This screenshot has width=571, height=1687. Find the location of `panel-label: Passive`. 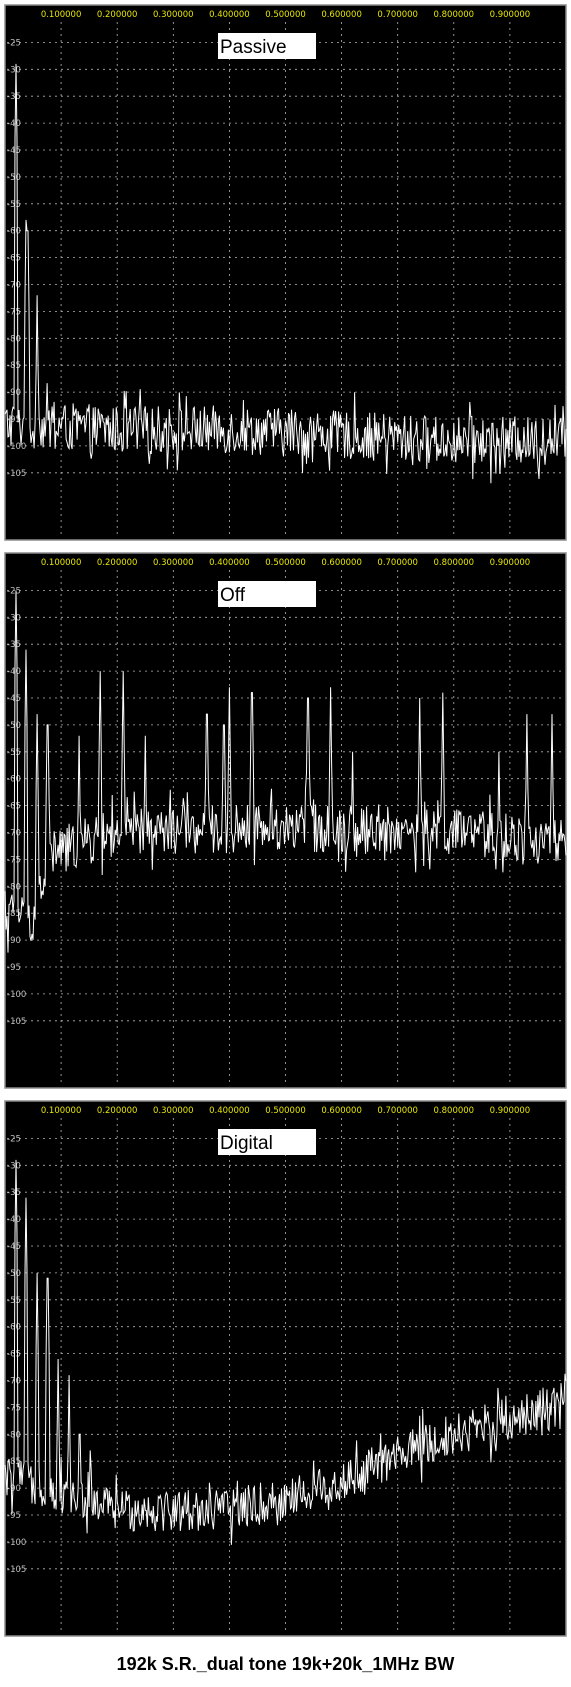

panel-label: Passive is located at coordinates (253, 47).